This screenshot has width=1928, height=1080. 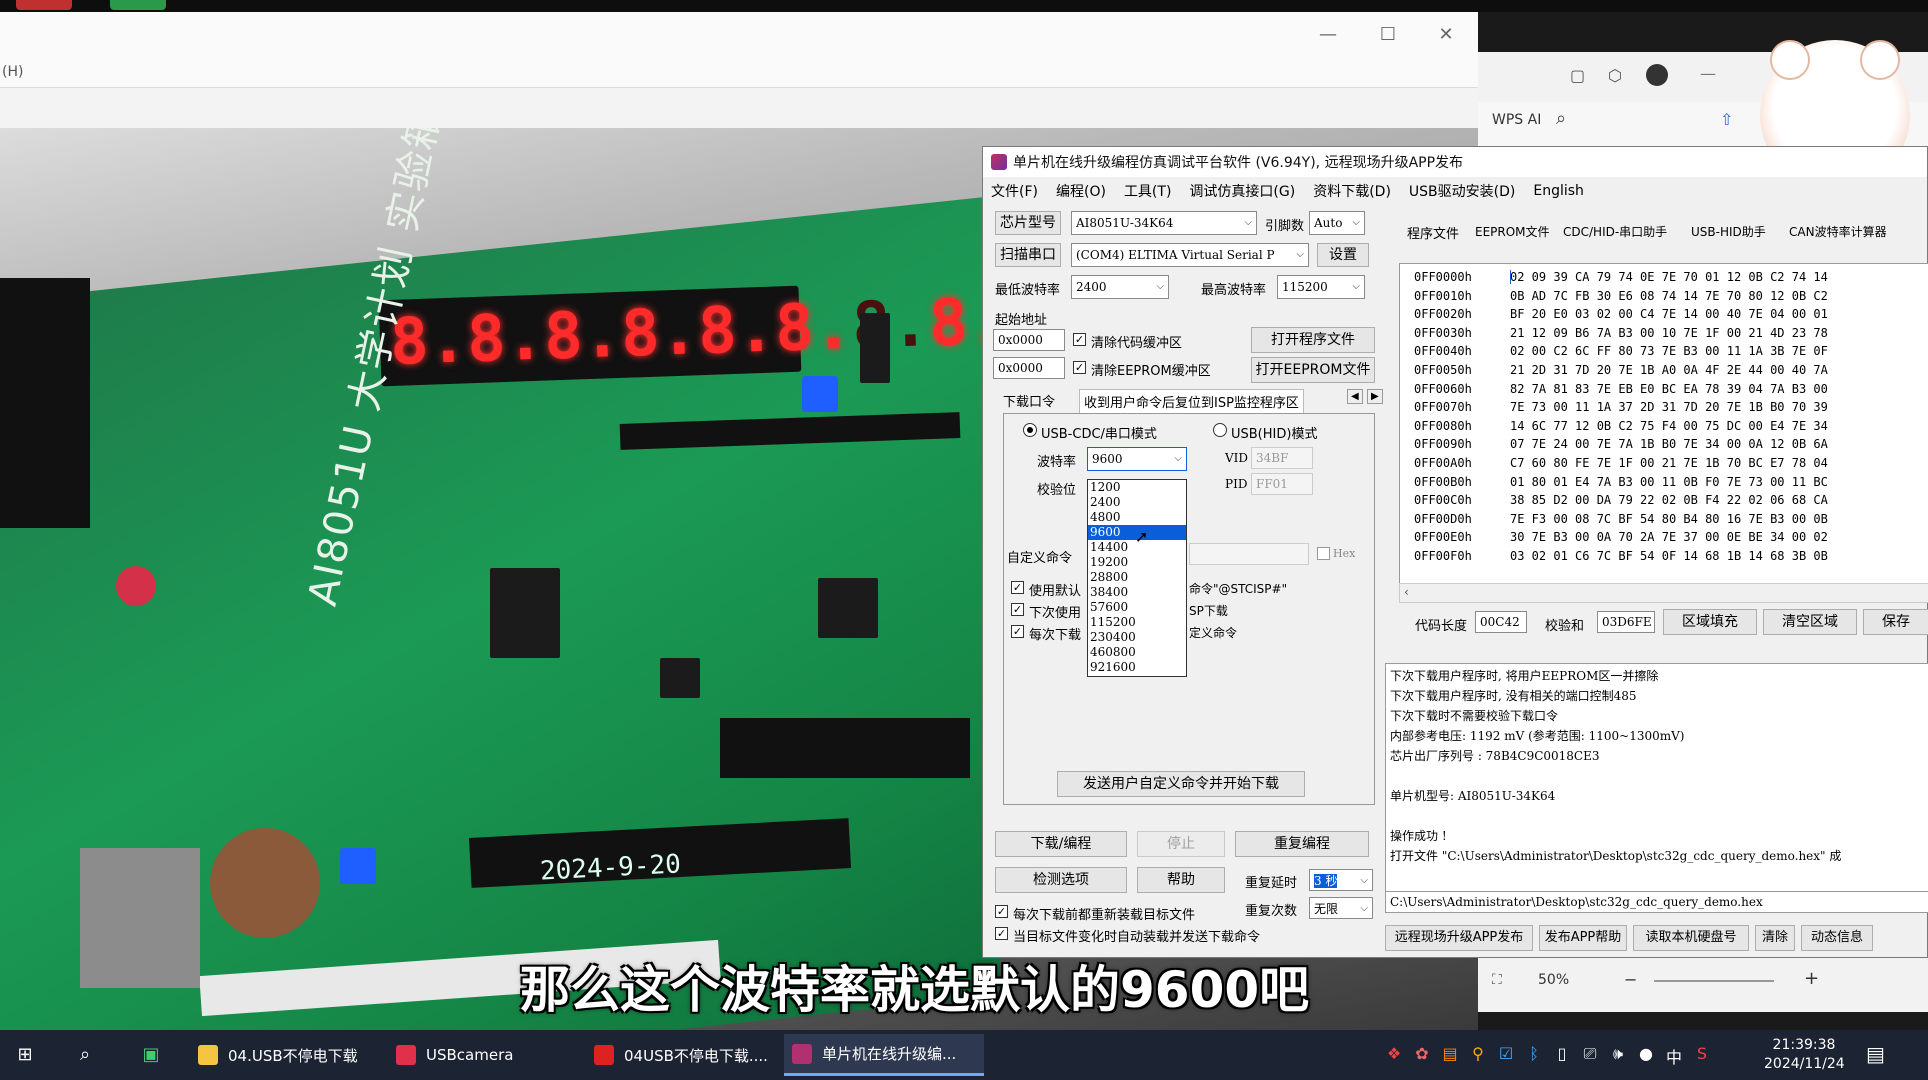 I want to click on open-eeprom-button: 打开EEPROM文件, so click(x=1313, y=370).